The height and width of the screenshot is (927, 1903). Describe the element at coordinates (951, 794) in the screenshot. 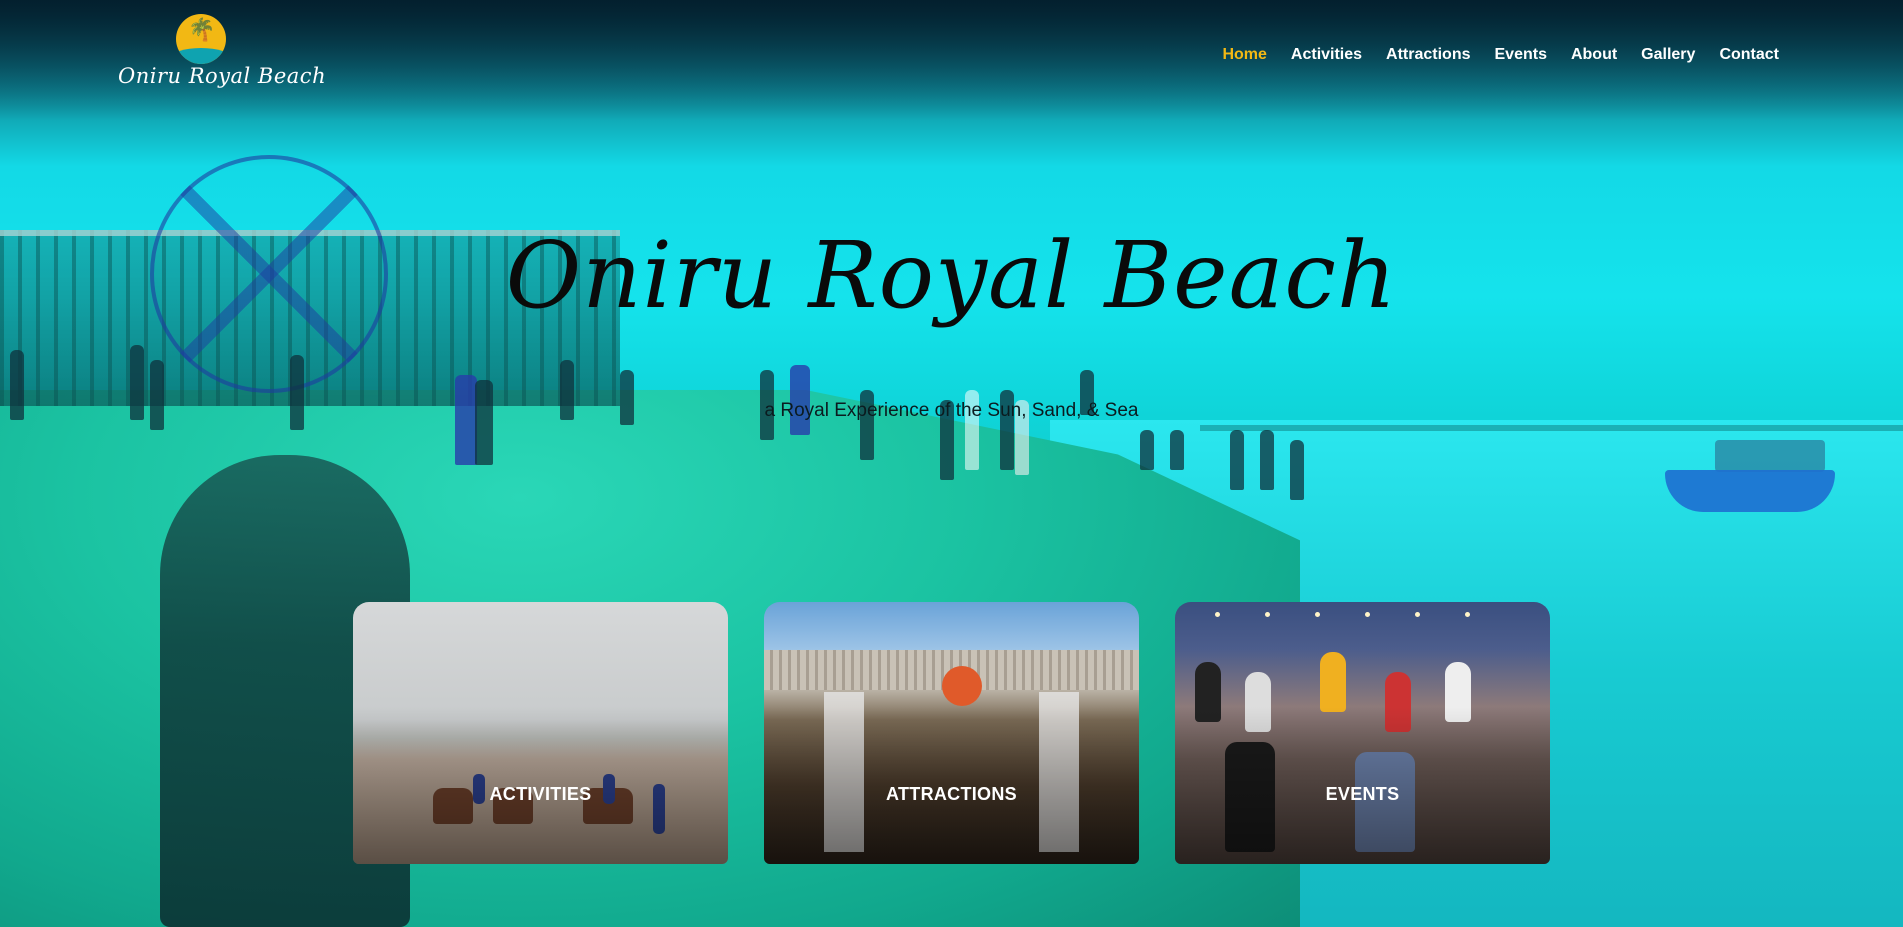

I see `card-label: ATTRACTIONS` at that location.